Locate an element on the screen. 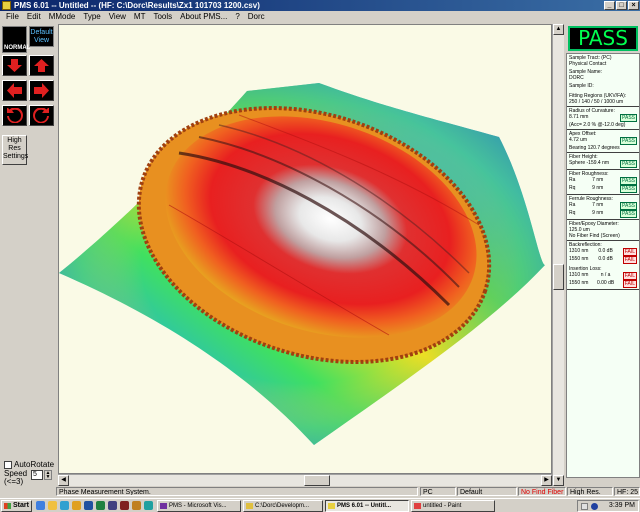  ie-icon is located at coordinates (40, 505).